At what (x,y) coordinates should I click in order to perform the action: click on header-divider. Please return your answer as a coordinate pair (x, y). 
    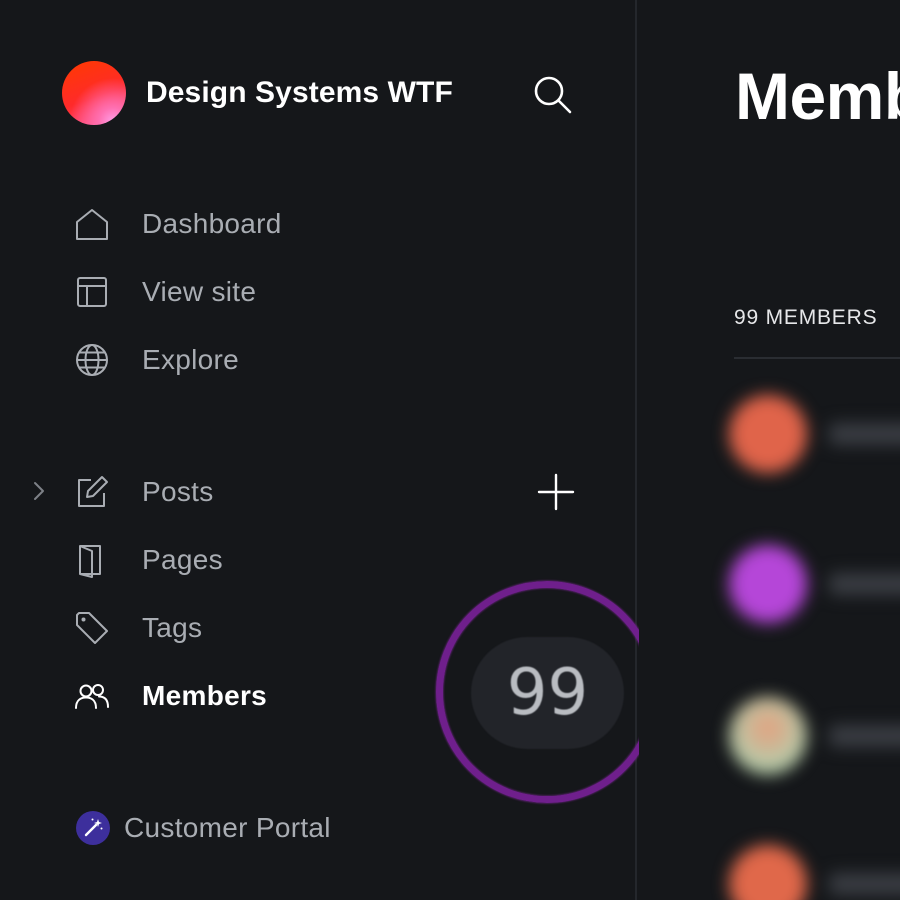
    Looking at the image, I should click on (817, 358).